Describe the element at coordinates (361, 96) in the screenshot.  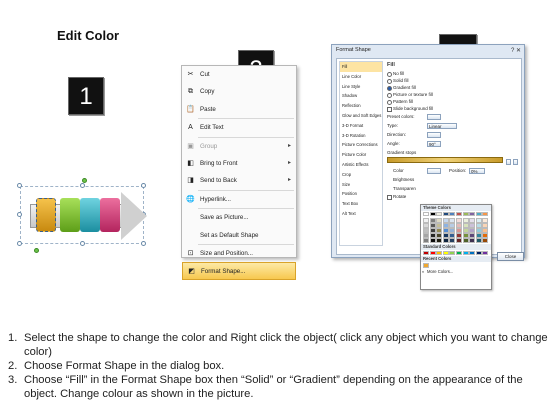
I see `category-shadow: Shadow` at that location.